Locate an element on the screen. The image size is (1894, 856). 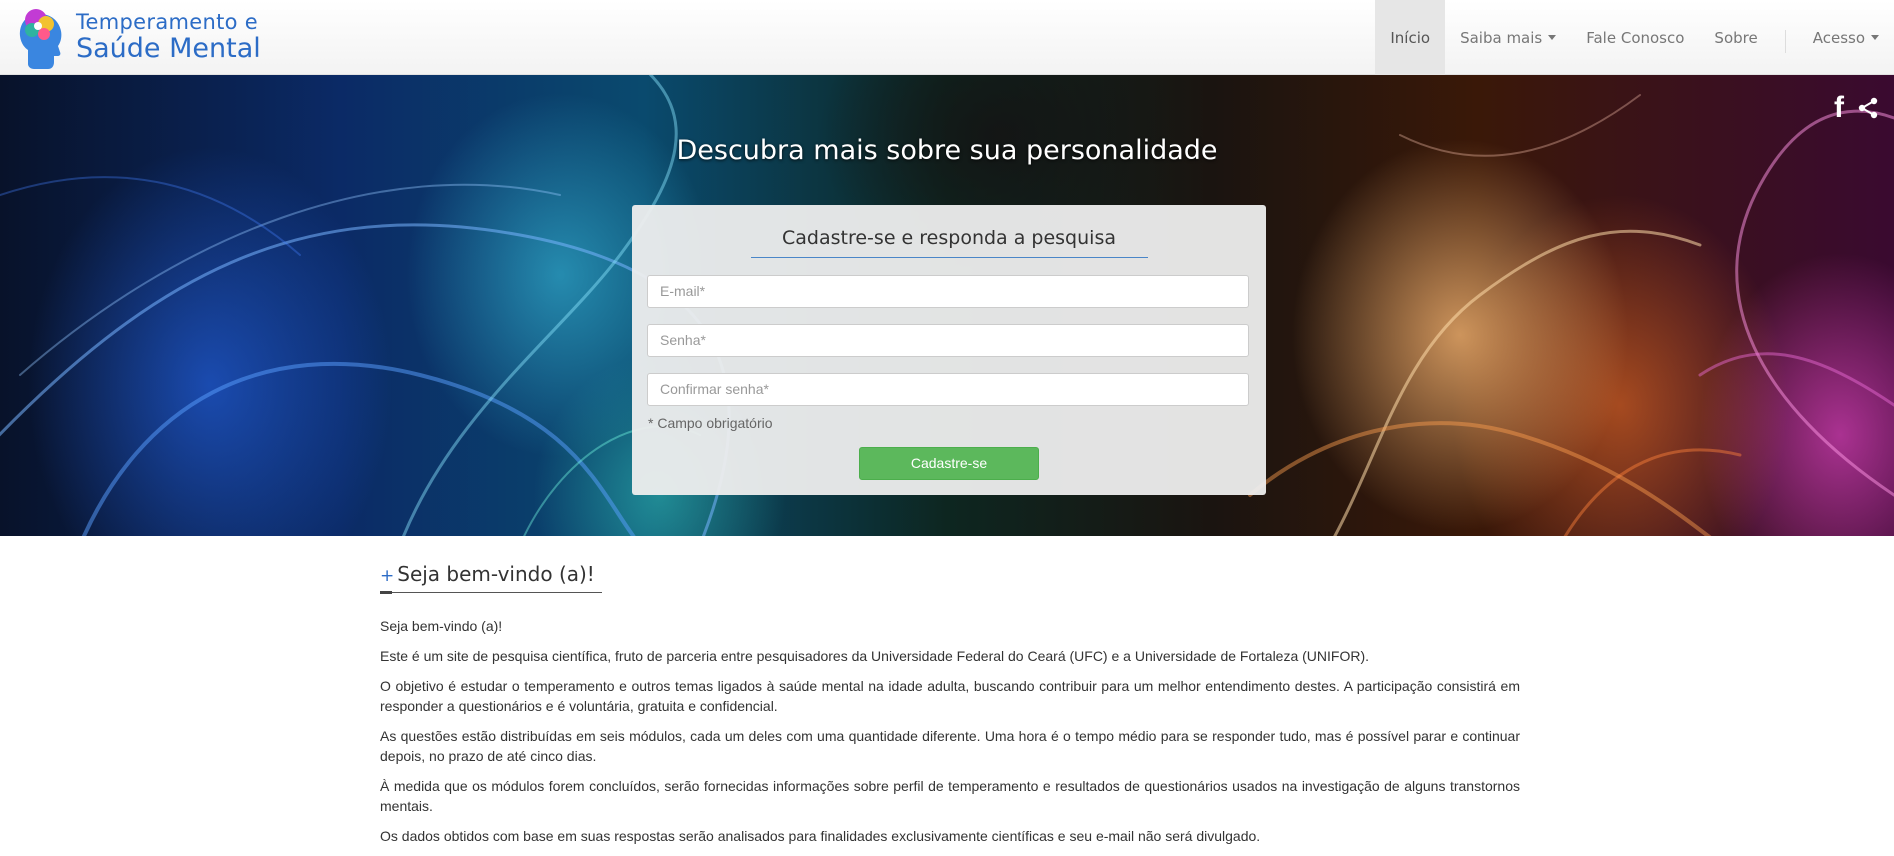
brand-title-line2: Saúde Mental is located at coordinates (168, 48).